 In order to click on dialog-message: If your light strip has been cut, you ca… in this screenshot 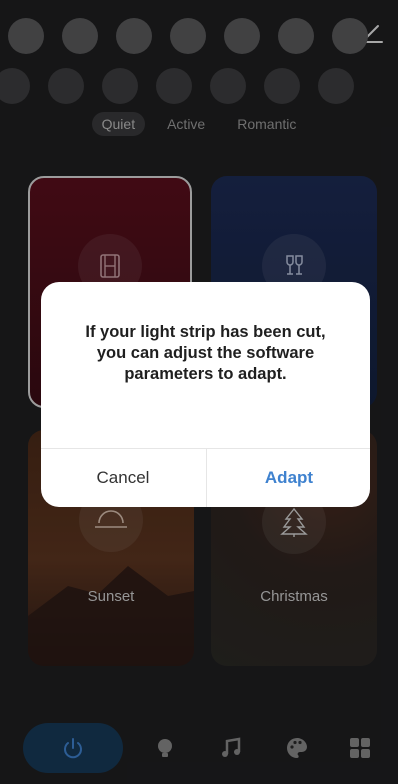, I will do `click(205, 353)`.